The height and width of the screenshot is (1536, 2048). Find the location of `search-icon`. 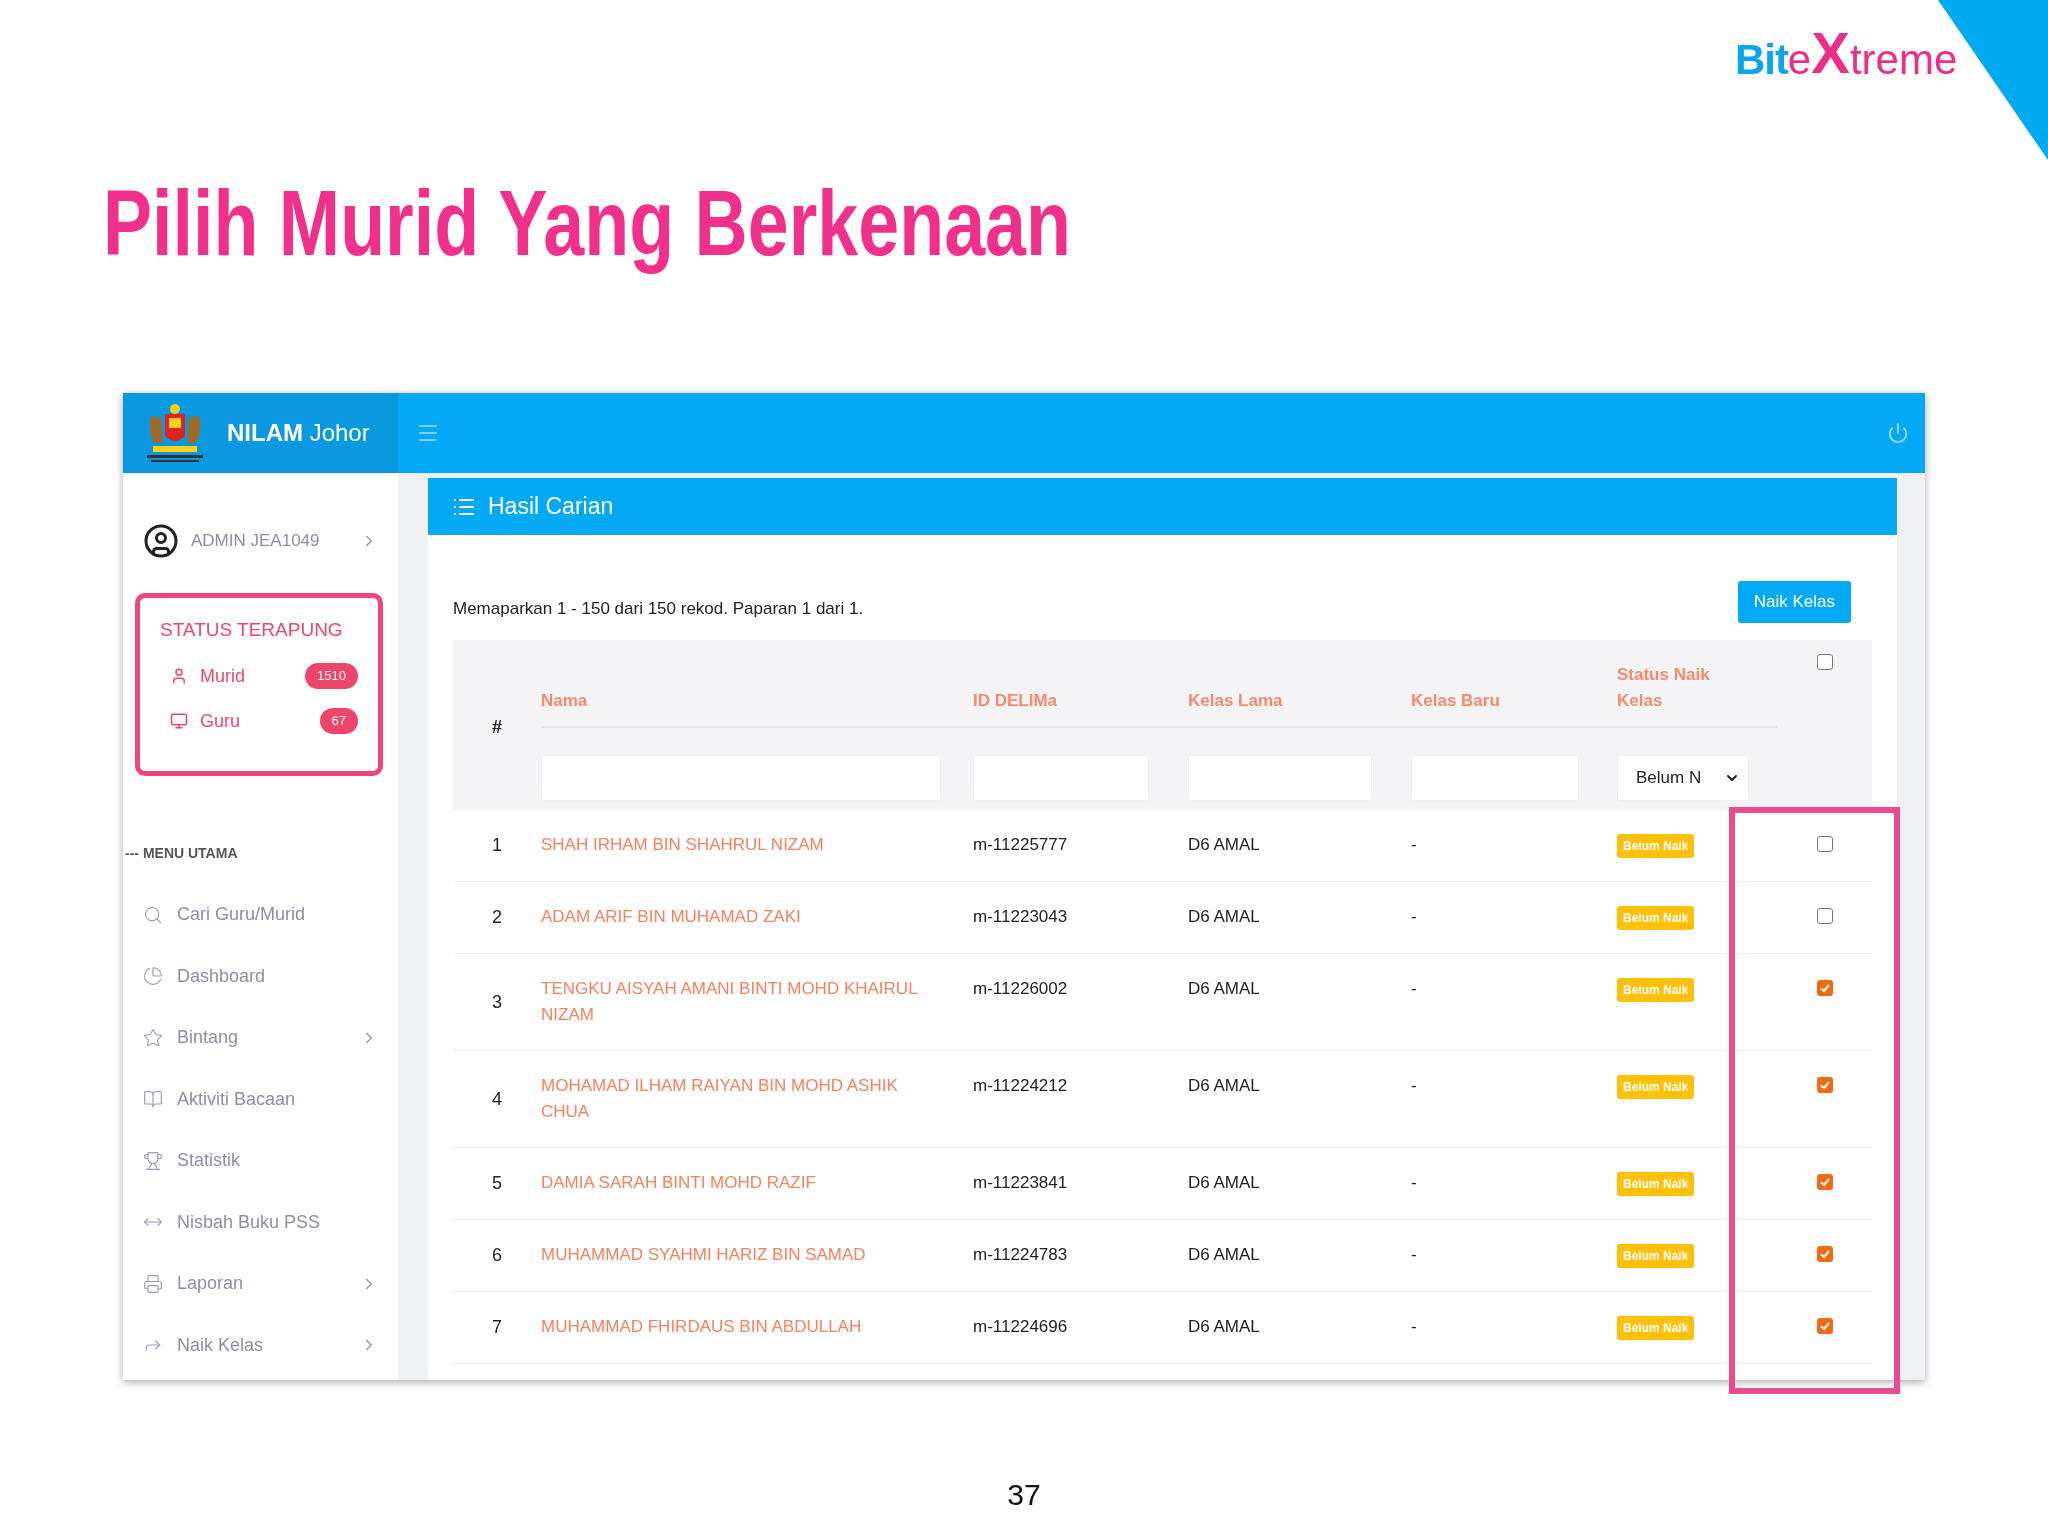

search-icon is located at coordinates (153, 914).